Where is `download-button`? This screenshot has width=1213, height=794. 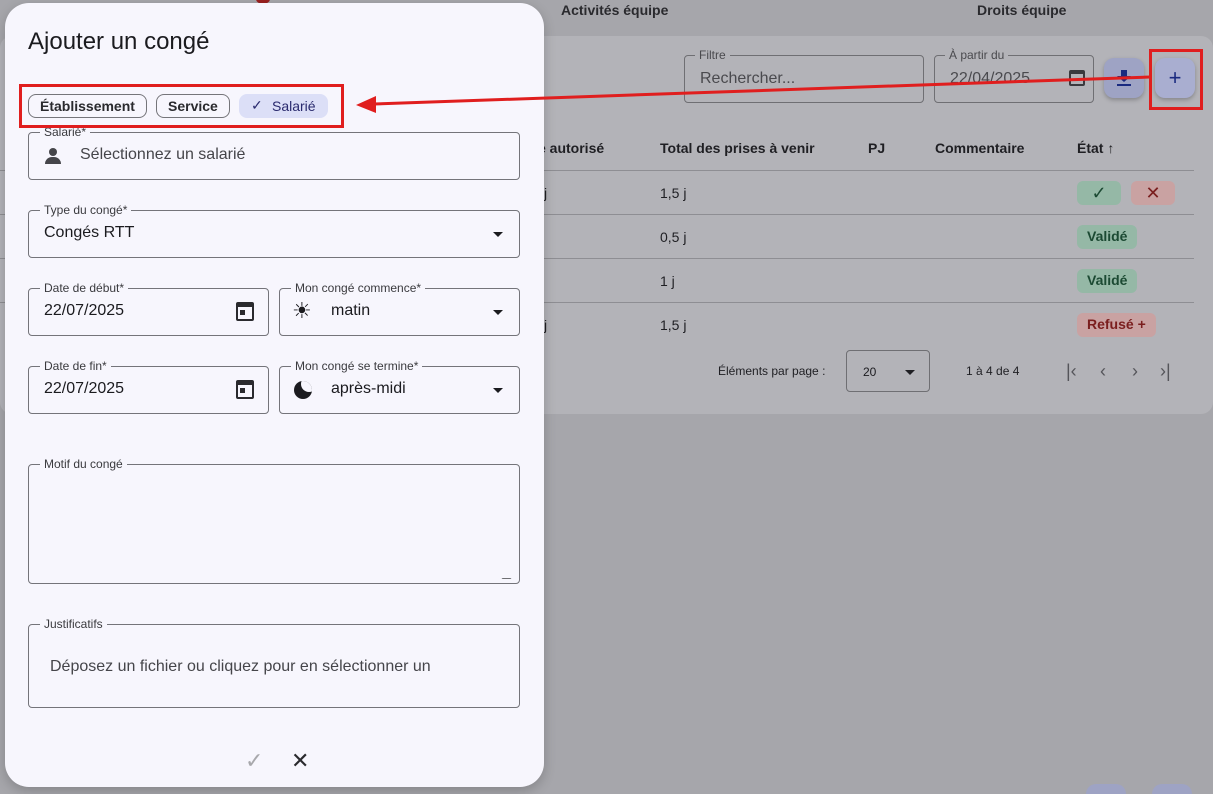
download-button is located at coordinates (1124, 78).